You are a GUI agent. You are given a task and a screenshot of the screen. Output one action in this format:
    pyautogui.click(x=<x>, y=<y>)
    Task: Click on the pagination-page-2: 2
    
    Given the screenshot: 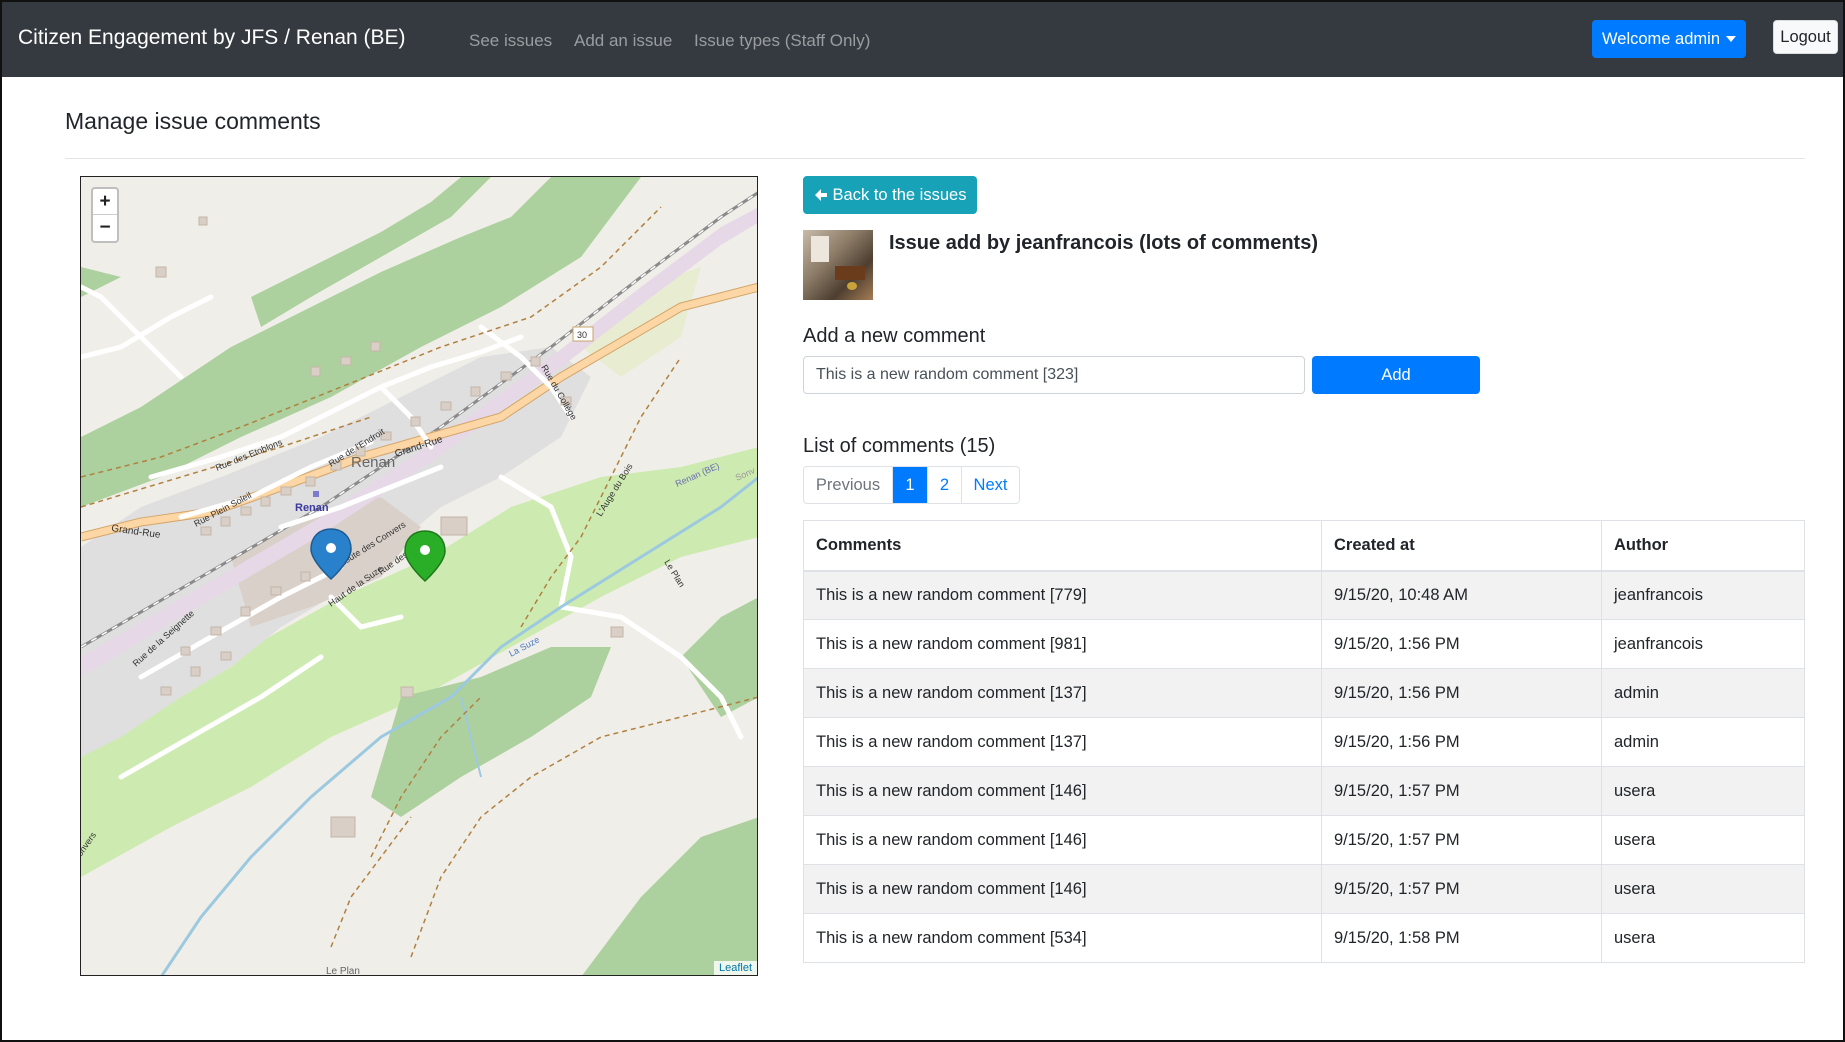 What is the action you would take?
    pyautogui.click(x=944, y=485)
    